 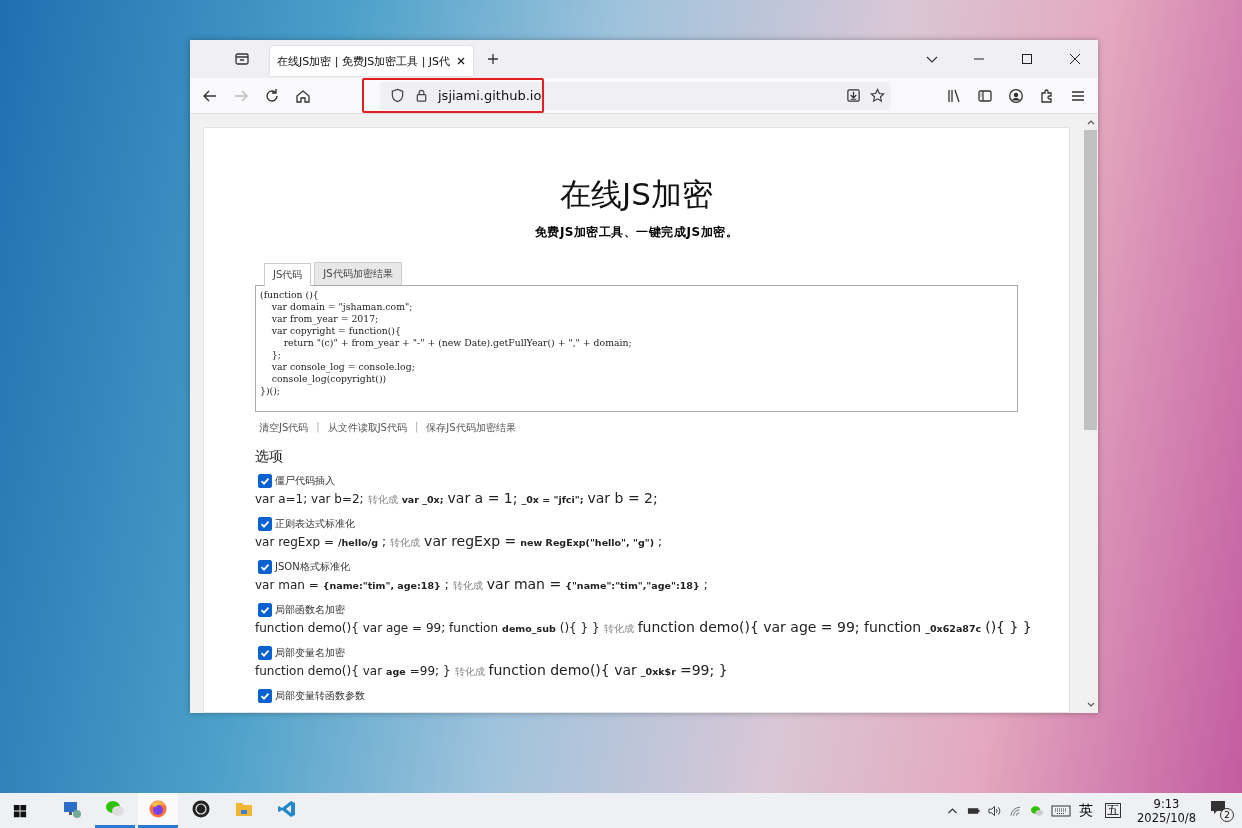 What do you see at coordinates (461, 61) in the screenshot?
I see `close-tab-icon` at bounding box center [461, 61].